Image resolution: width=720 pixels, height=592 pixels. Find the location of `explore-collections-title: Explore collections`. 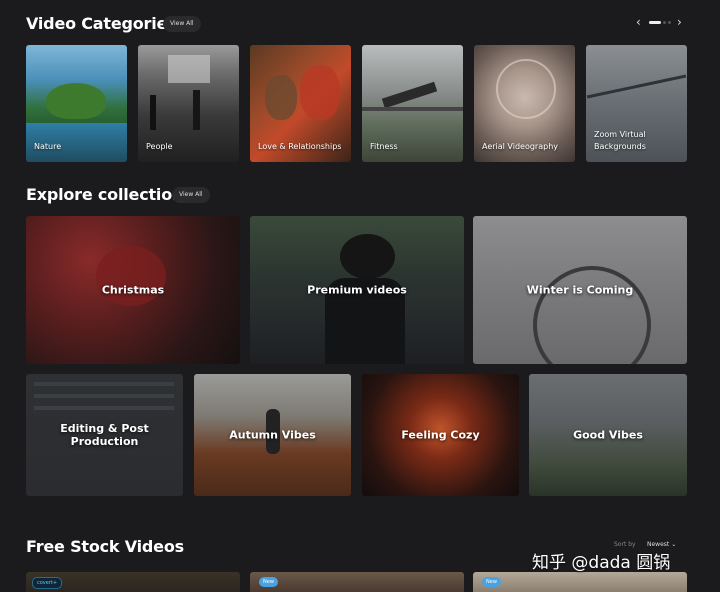

explore-collections-title: Explore collections is located at coordinates (109, 194).